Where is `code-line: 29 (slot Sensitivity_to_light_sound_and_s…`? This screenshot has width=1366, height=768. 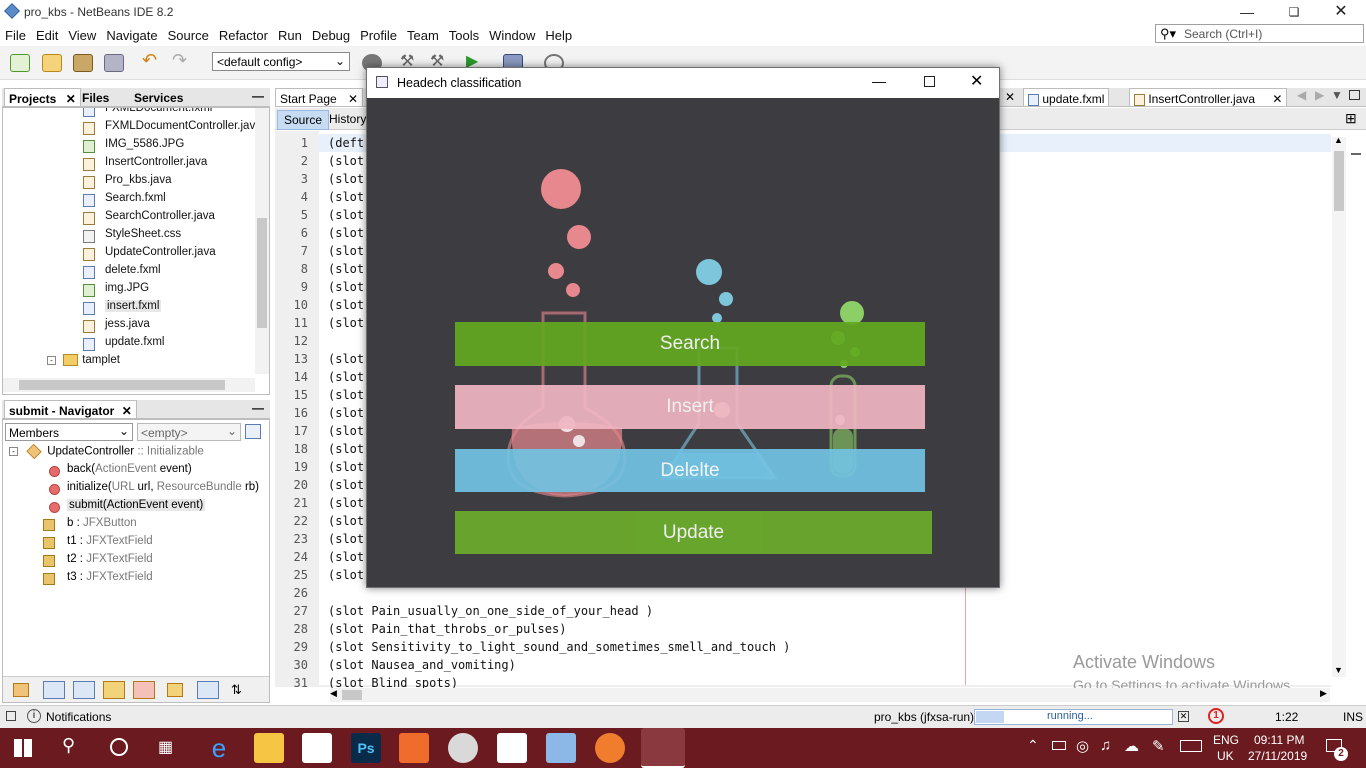
code-line: 29 (slot Sensitivity_to_light_sound_and_s… is located at coordinates (621, 649).